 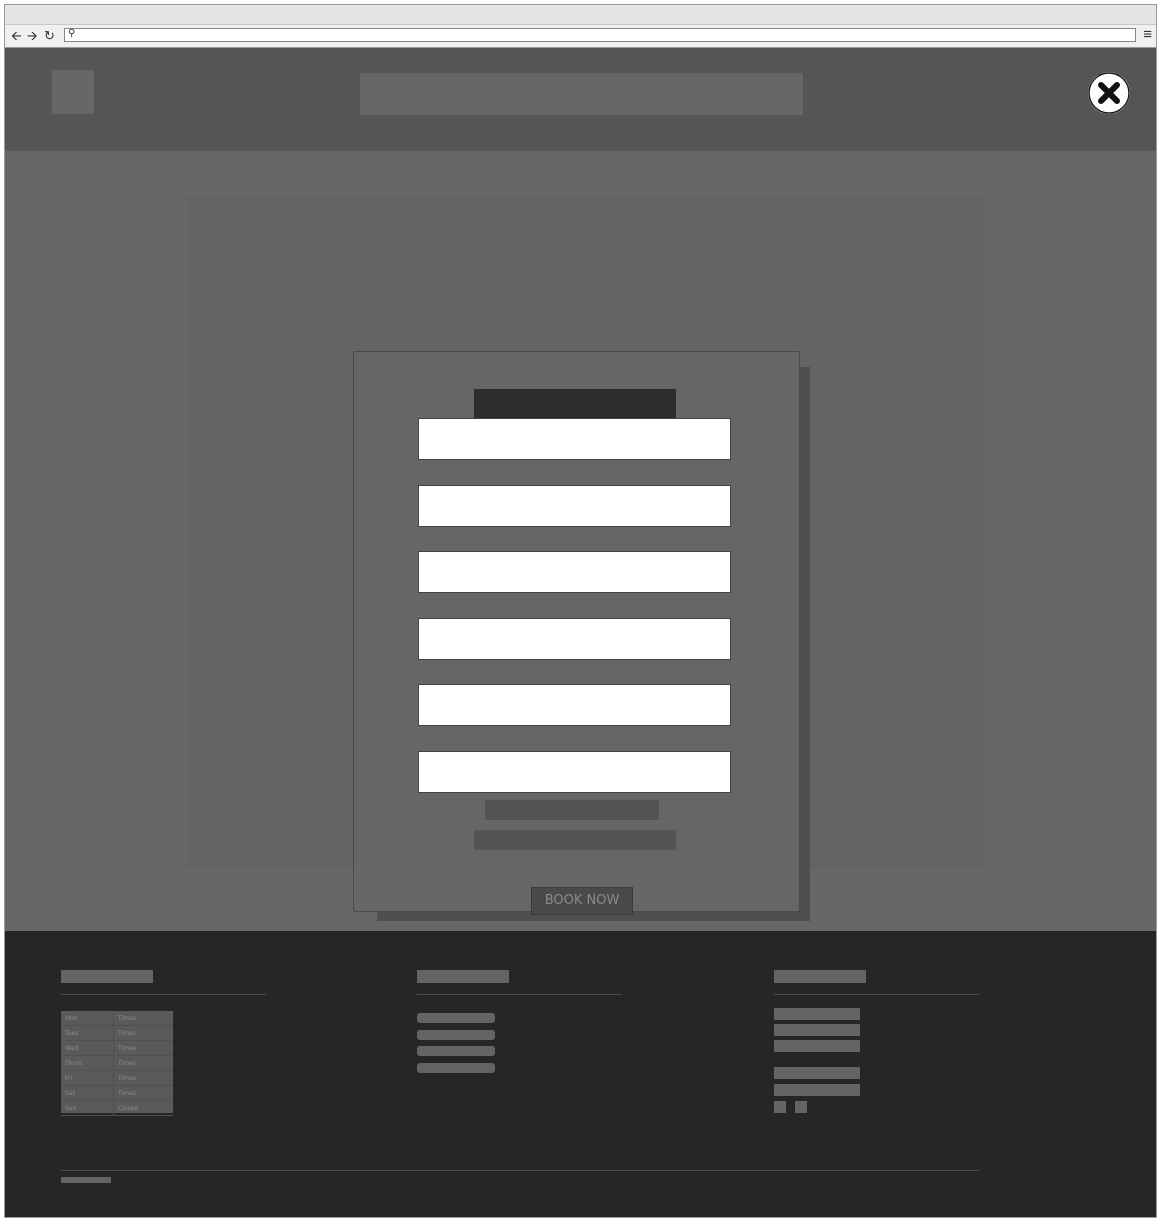 I want to click on footer-col2-title-placeholder, so click(x=463, y=976).